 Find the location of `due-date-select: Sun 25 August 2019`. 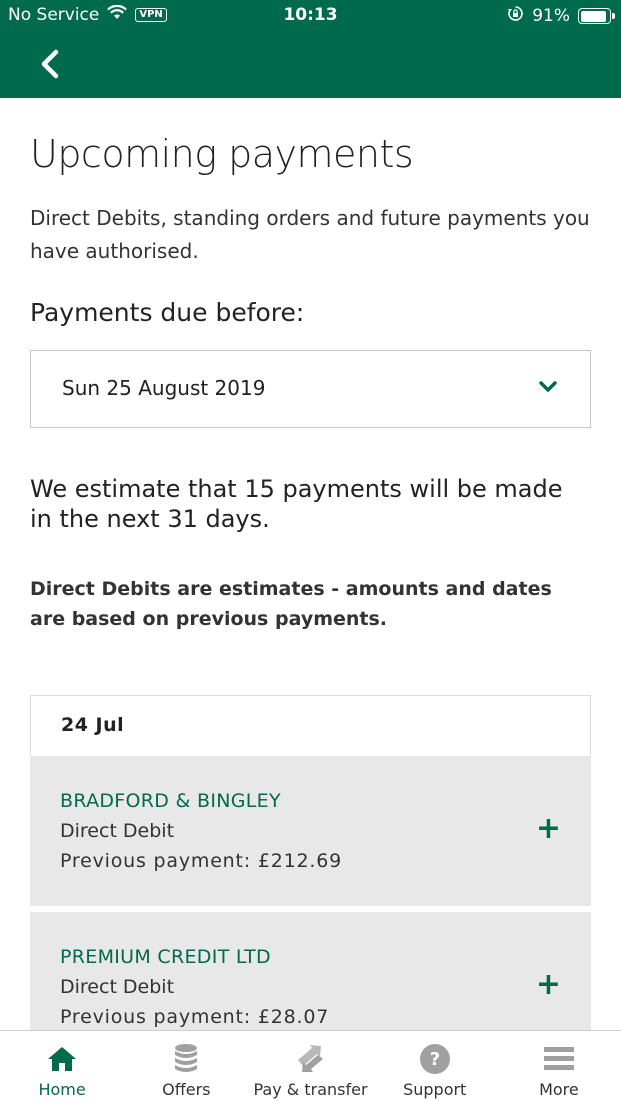

due-date-select: Sun 25 August 2019 is located at coordinates (310, 389).